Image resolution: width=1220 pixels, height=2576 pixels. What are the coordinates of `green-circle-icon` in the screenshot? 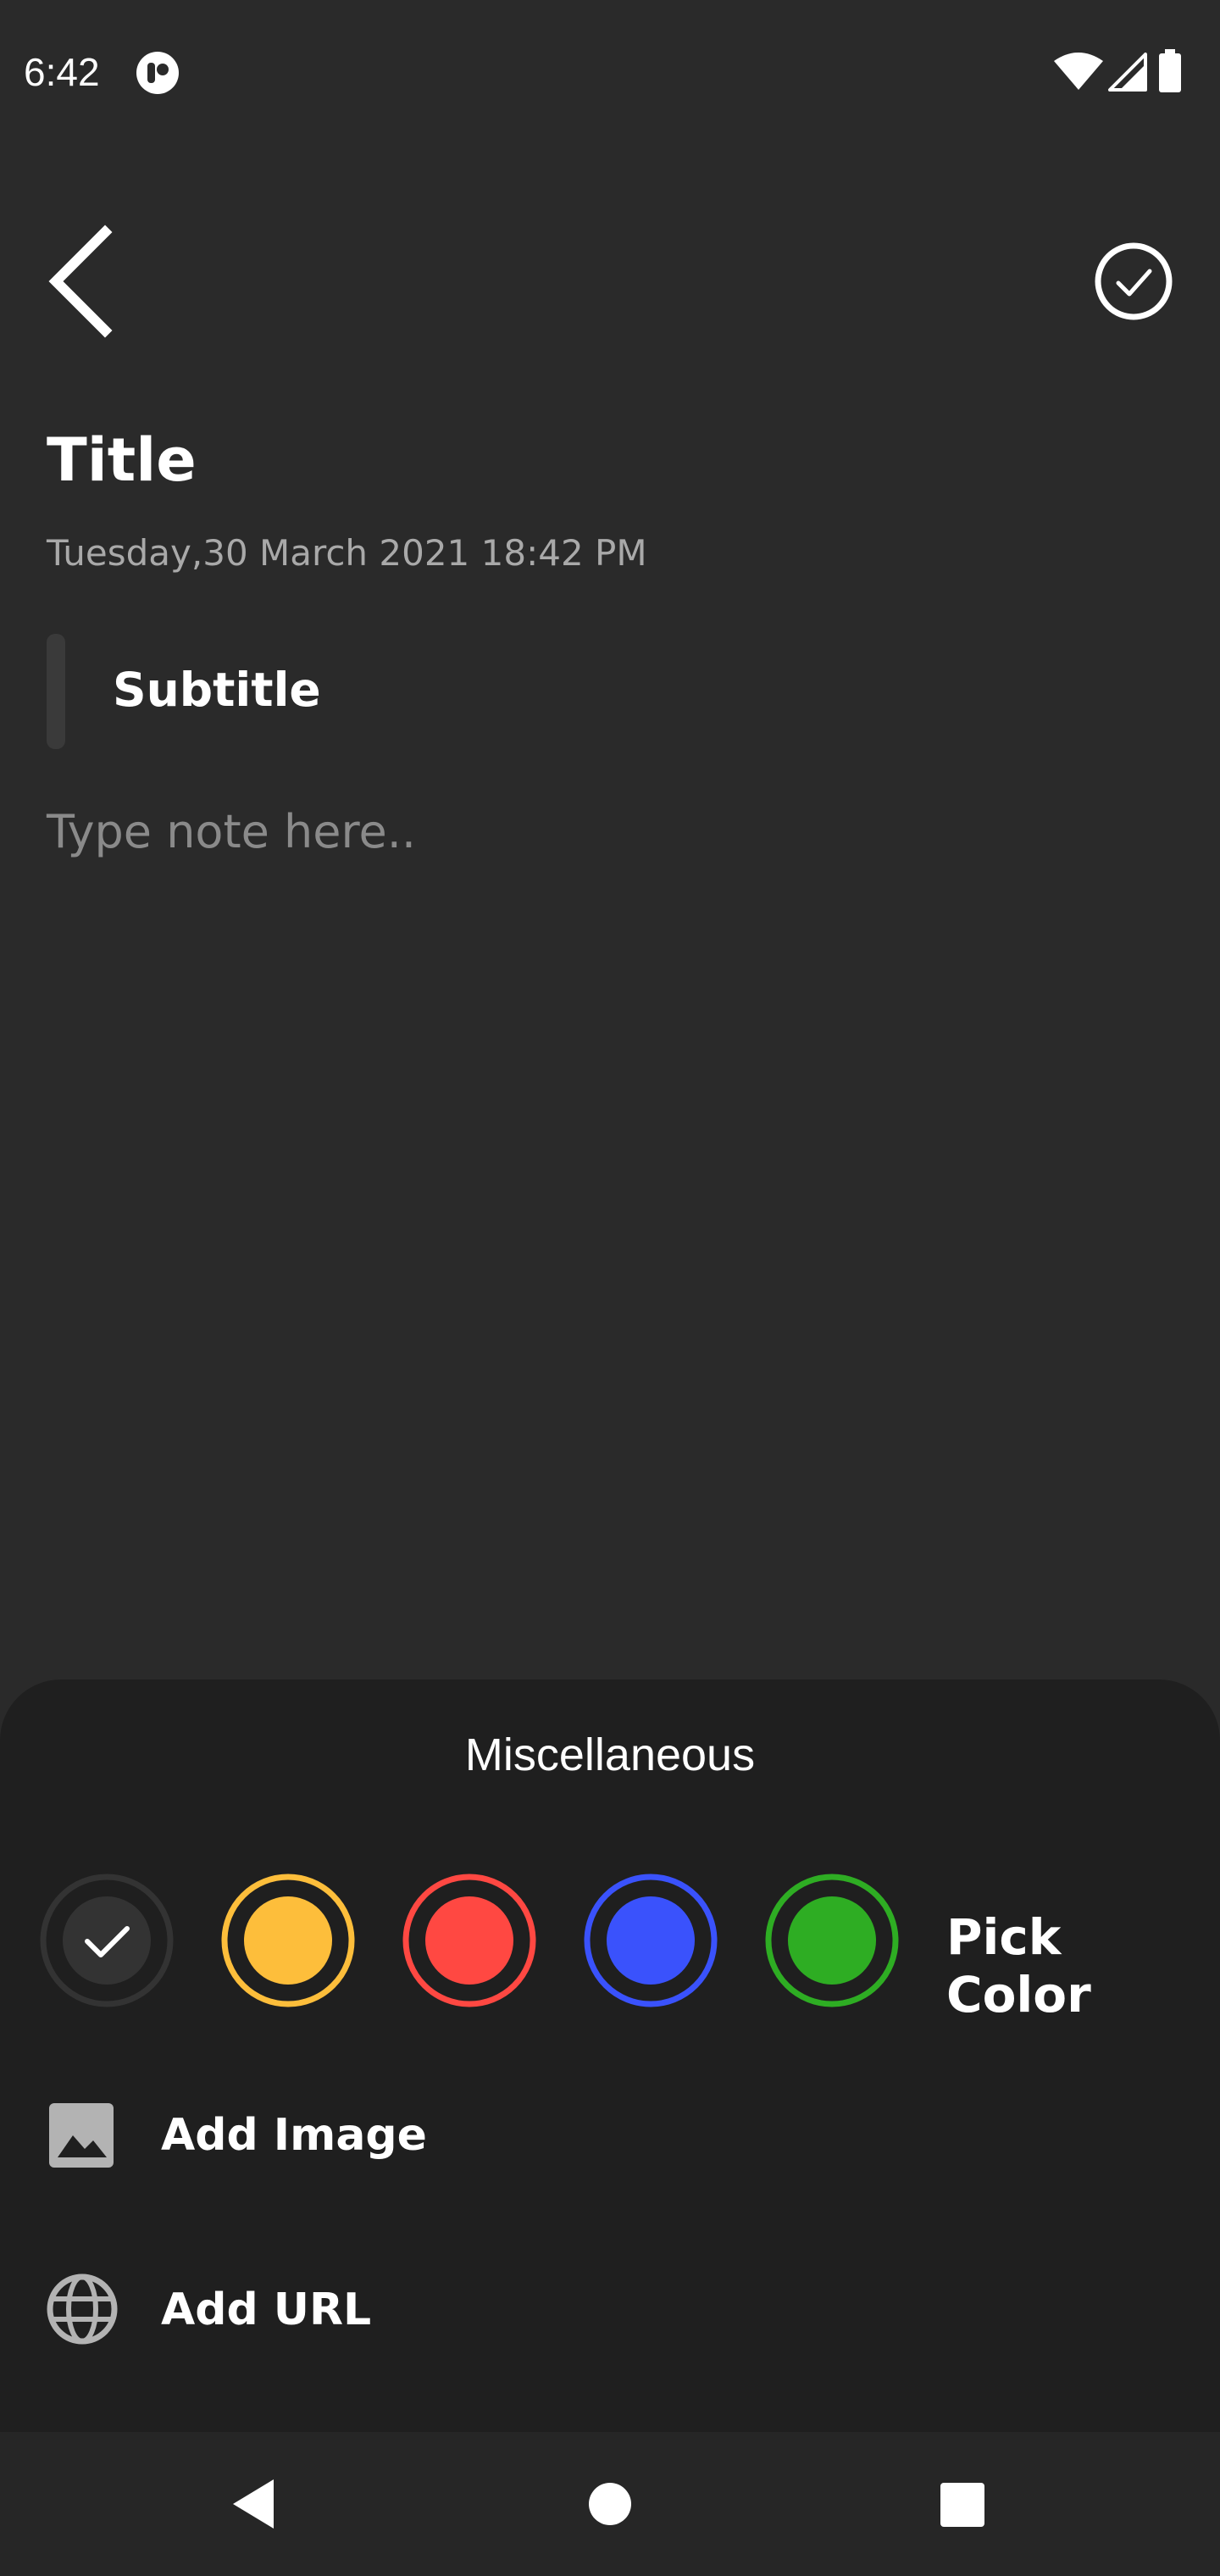 It's located at (832, 1940).